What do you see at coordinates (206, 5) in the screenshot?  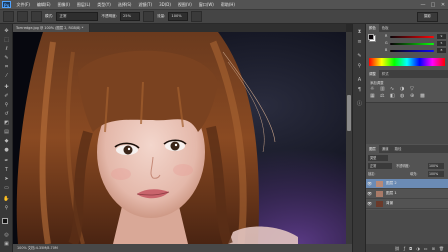 I see `menu-window: 窗口(W)` at bounding box center [206, 5].